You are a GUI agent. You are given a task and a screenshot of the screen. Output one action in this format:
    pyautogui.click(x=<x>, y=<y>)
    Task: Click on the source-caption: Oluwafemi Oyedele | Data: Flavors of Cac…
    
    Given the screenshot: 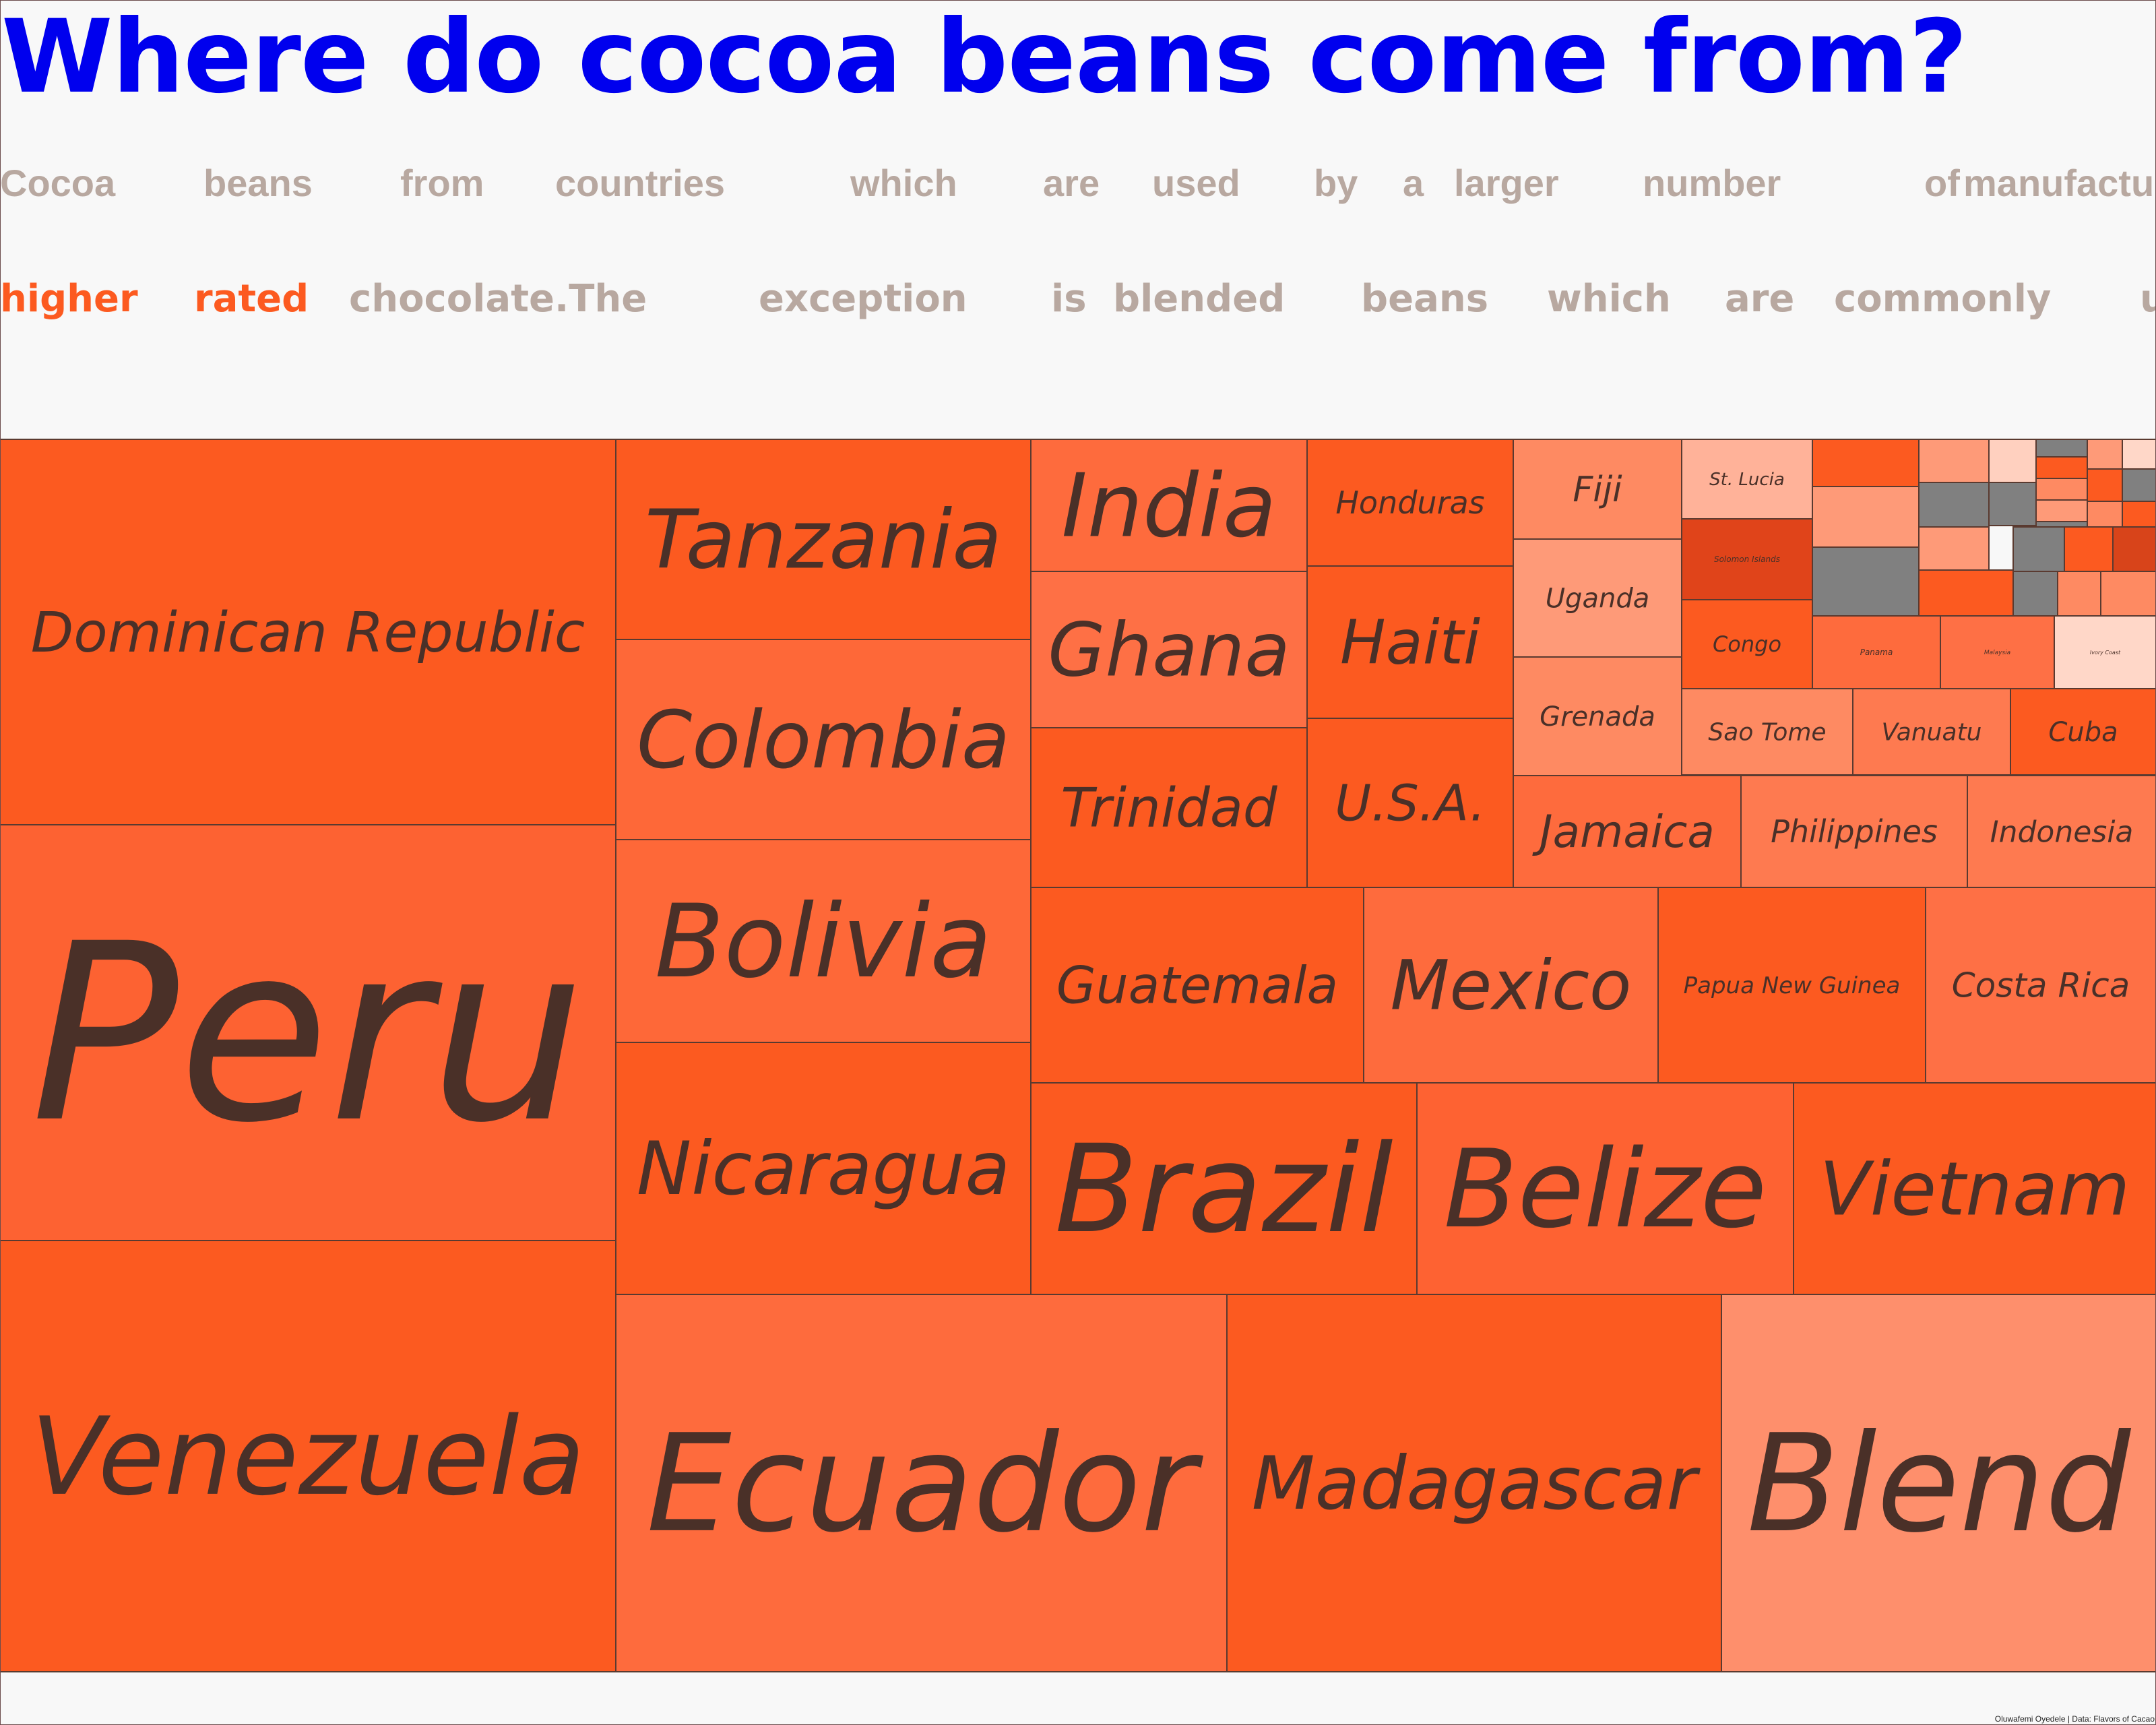 What is the action you would take?
    pyautogui.click(x=2074, y=1719)
    